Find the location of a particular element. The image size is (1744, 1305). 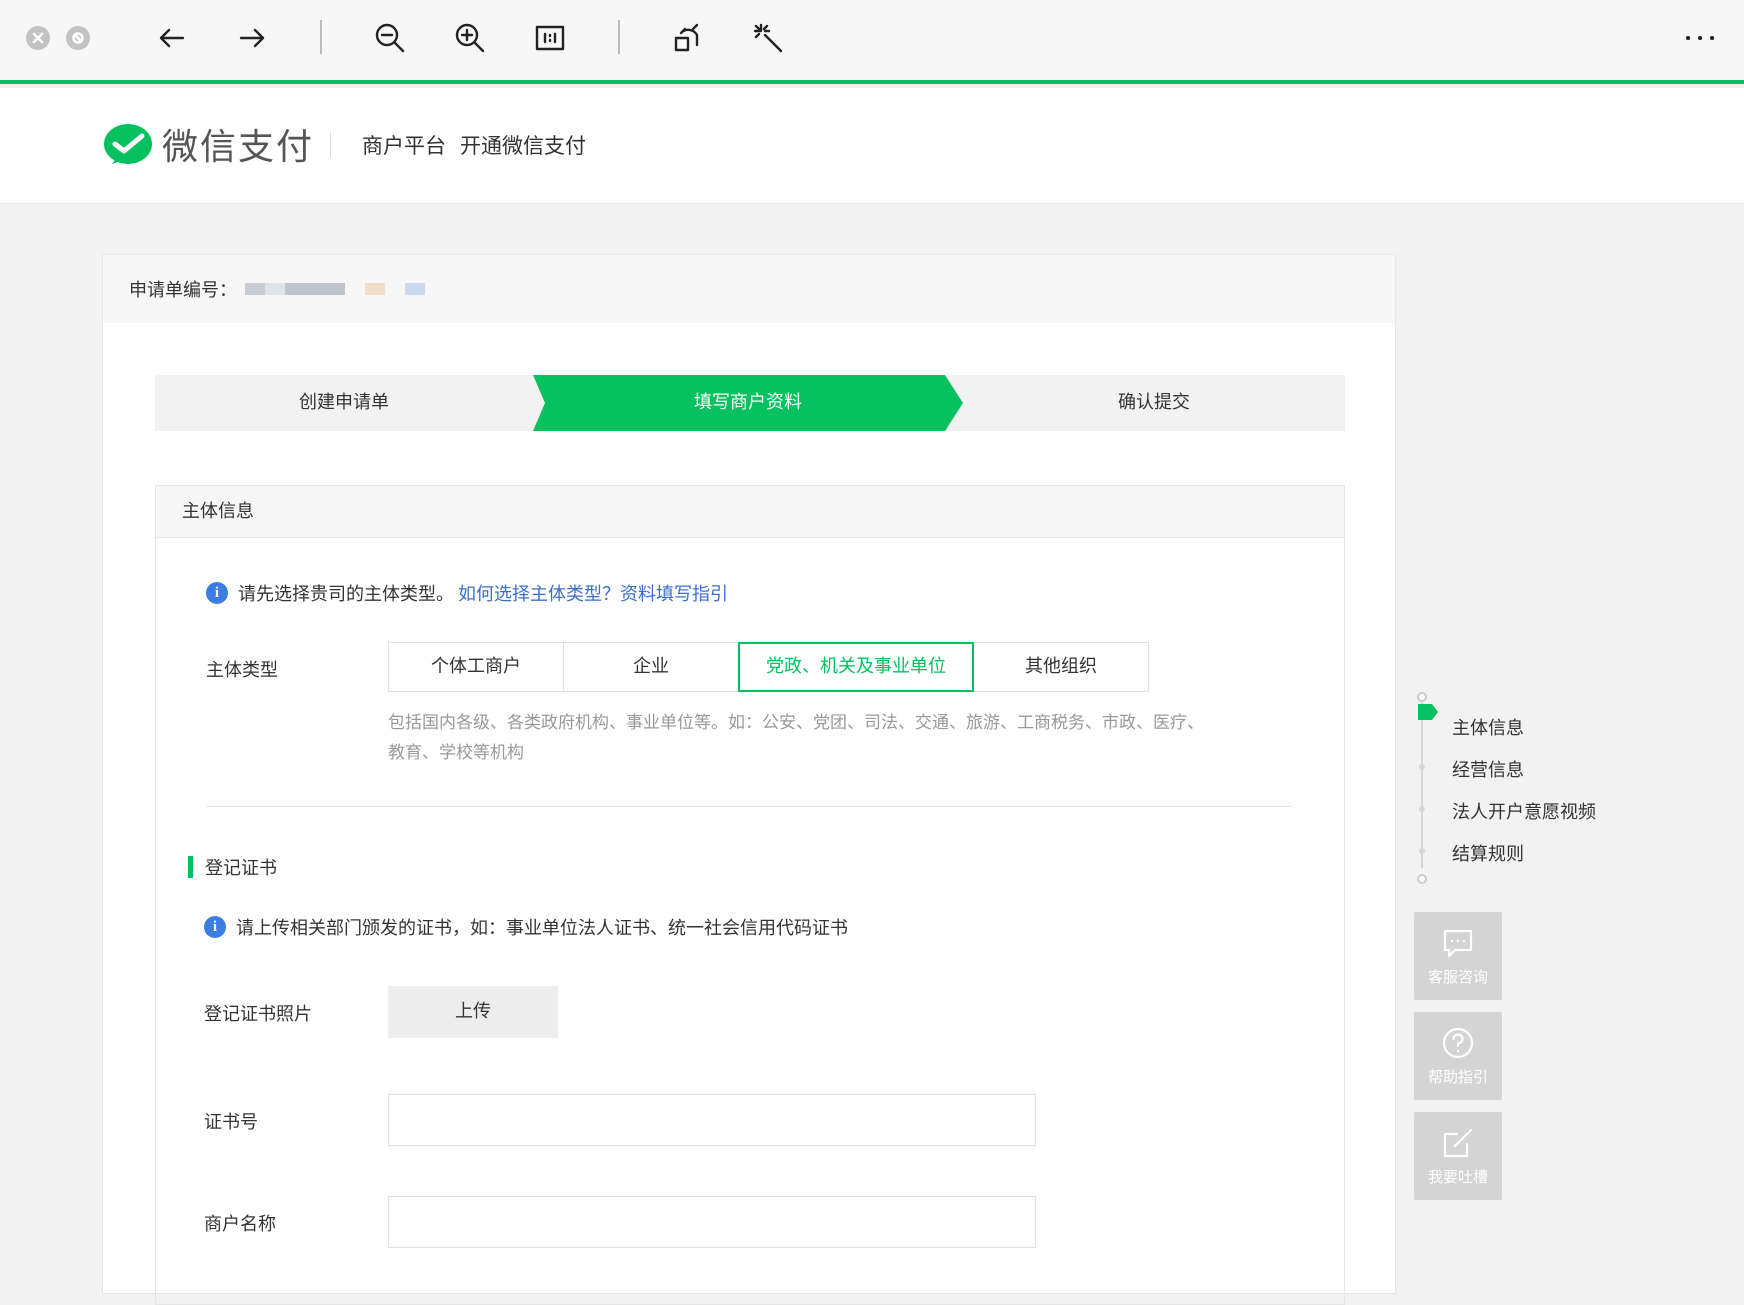

progress-steps: 创建申请单 填写商户资料 确认提交 is located at coordinates (750, 403).